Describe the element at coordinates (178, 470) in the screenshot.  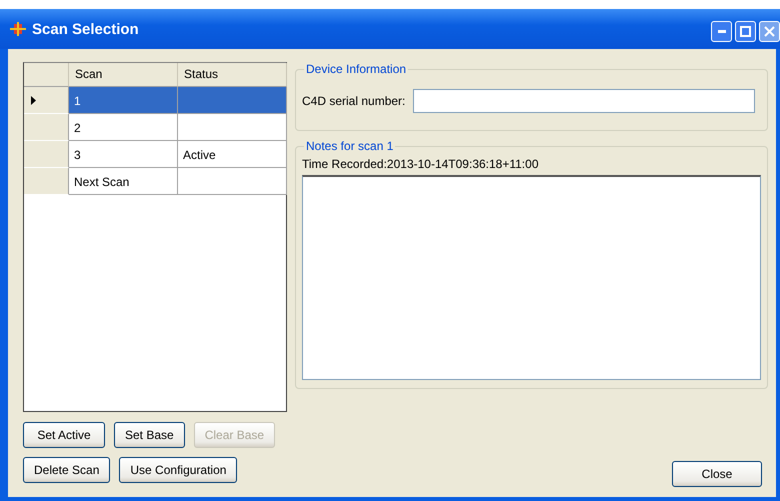
I see `action-button: Use Configuration` at that location.